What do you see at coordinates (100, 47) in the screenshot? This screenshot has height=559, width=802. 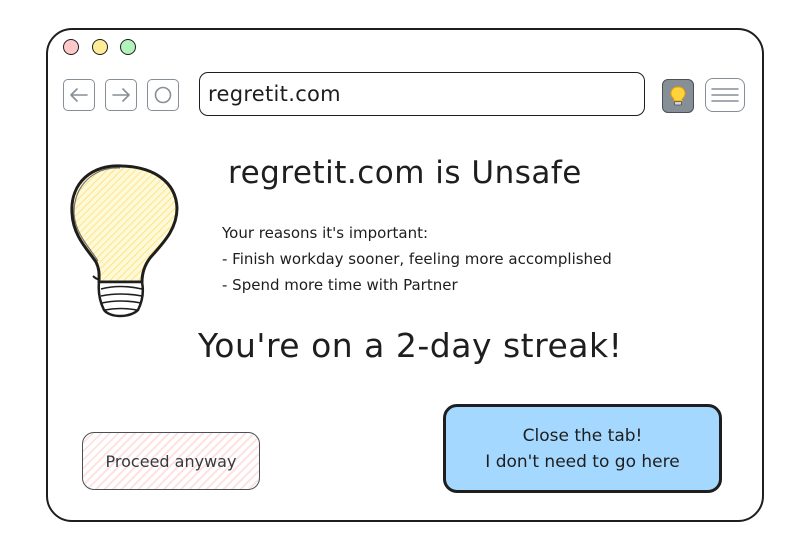 I see `window-minimize-dot` at bounding box center [100, 47].